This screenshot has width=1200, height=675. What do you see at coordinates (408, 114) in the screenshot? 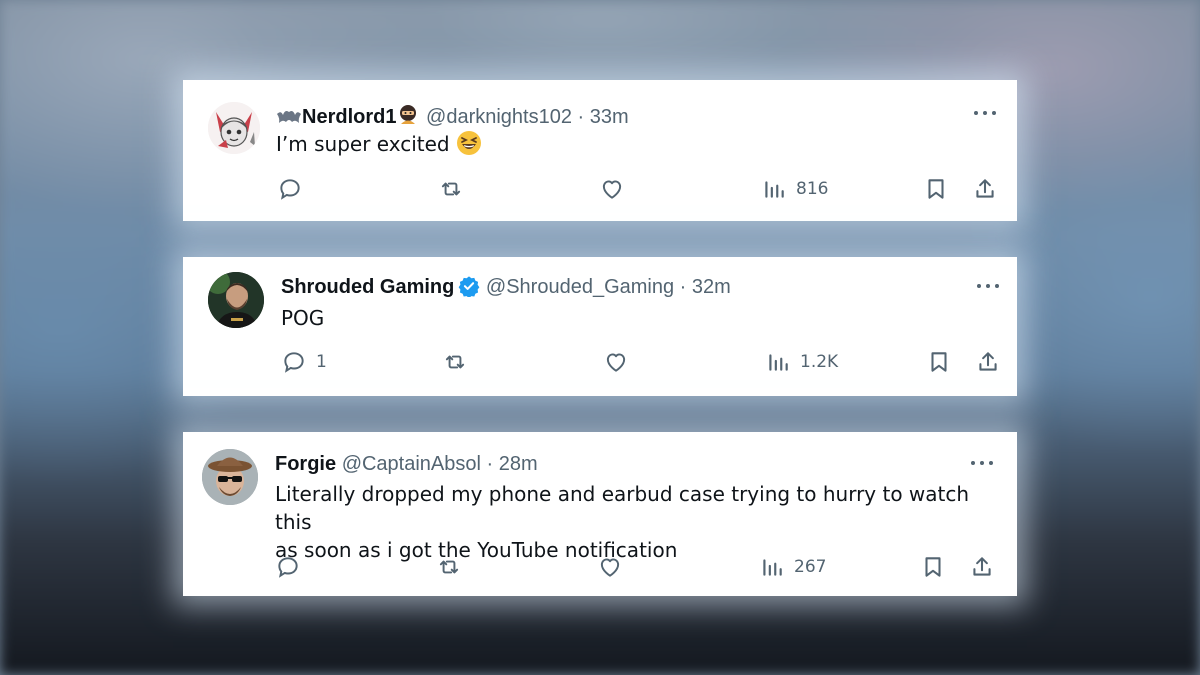
I see `ninja-icon` at bounding box center [408, 114].